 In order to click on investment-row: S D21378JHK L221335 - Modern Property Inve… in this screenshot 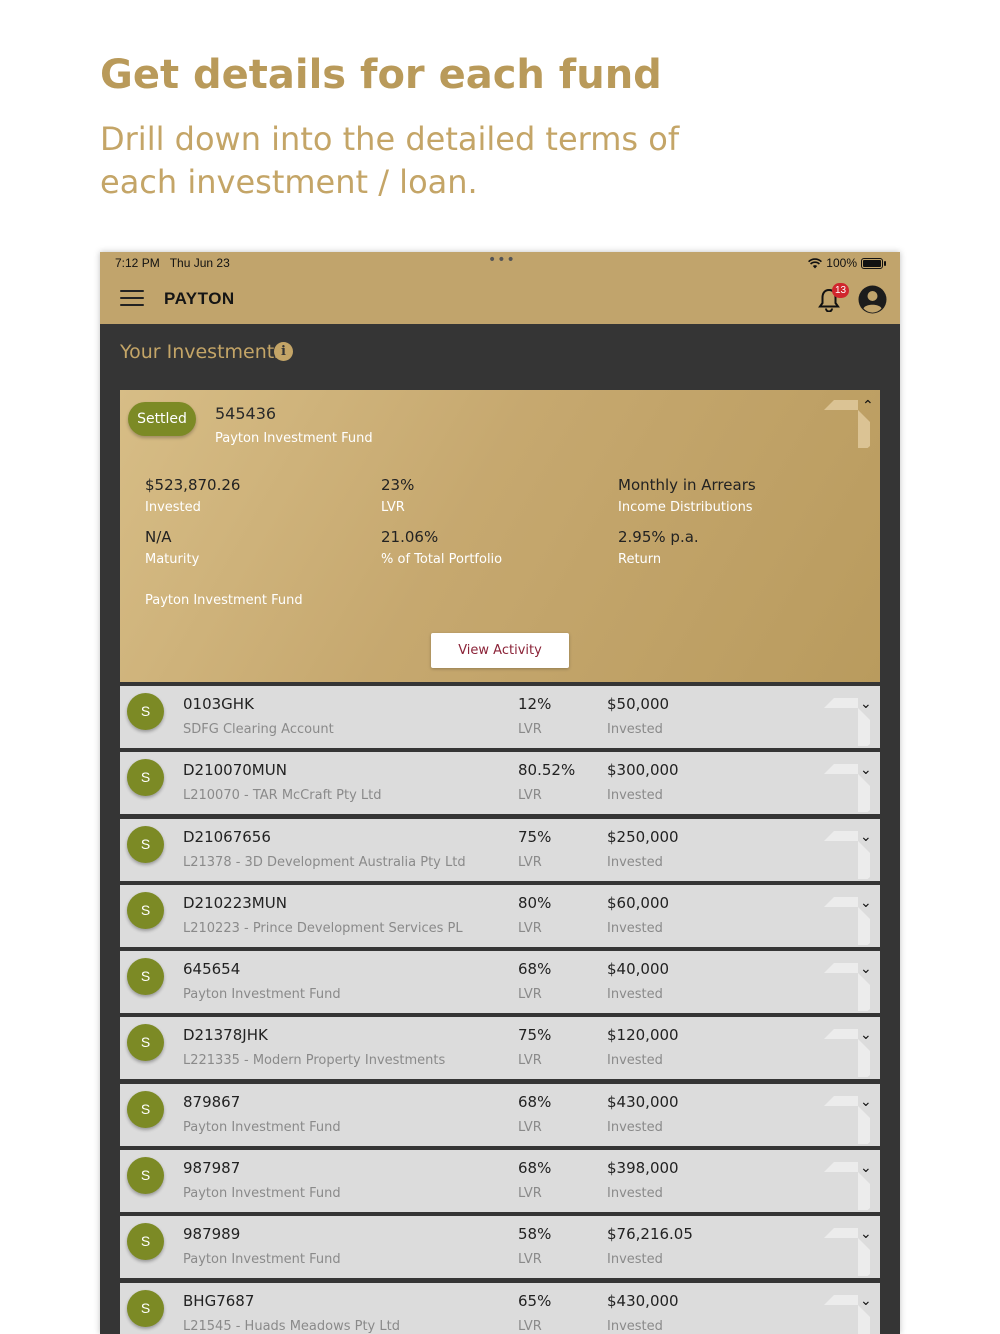, I will do `click(500, 1048)`.